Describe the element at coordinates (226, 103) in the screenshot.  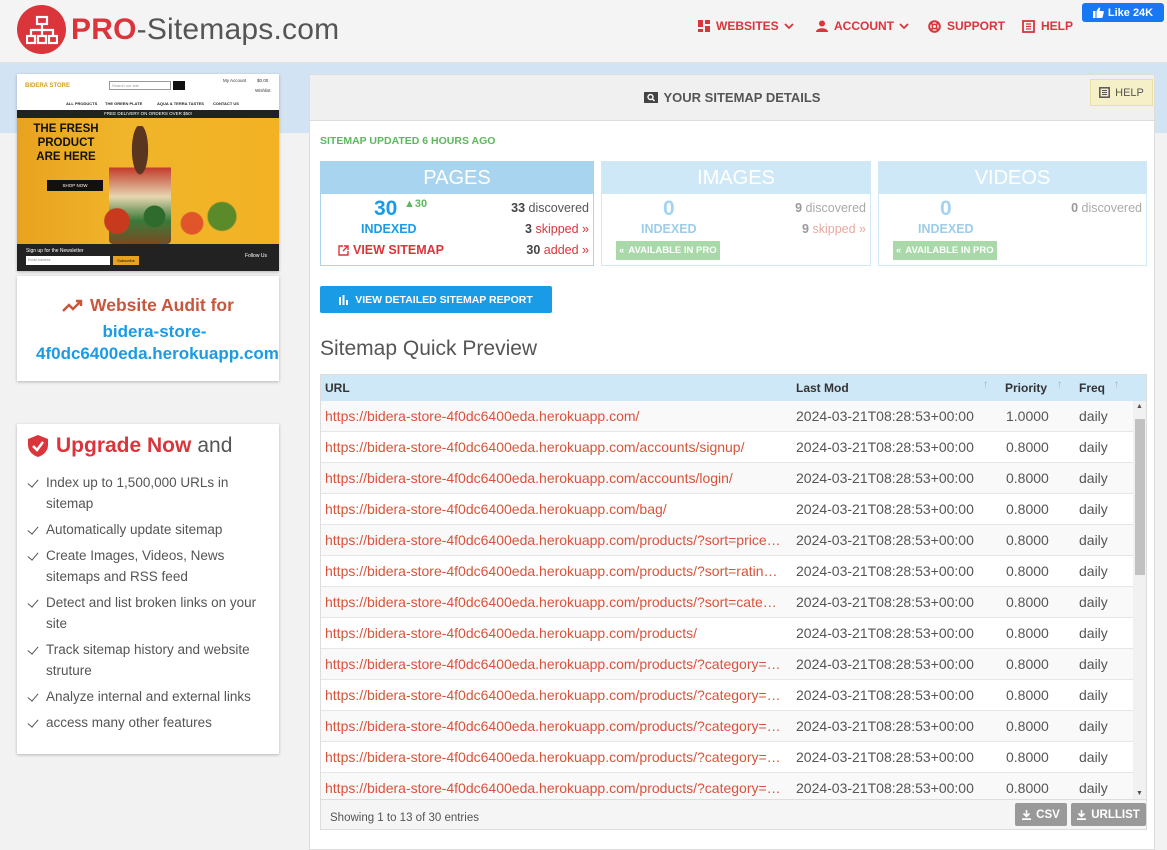
I see `preview-menu-item: CONTACT US` at that location.